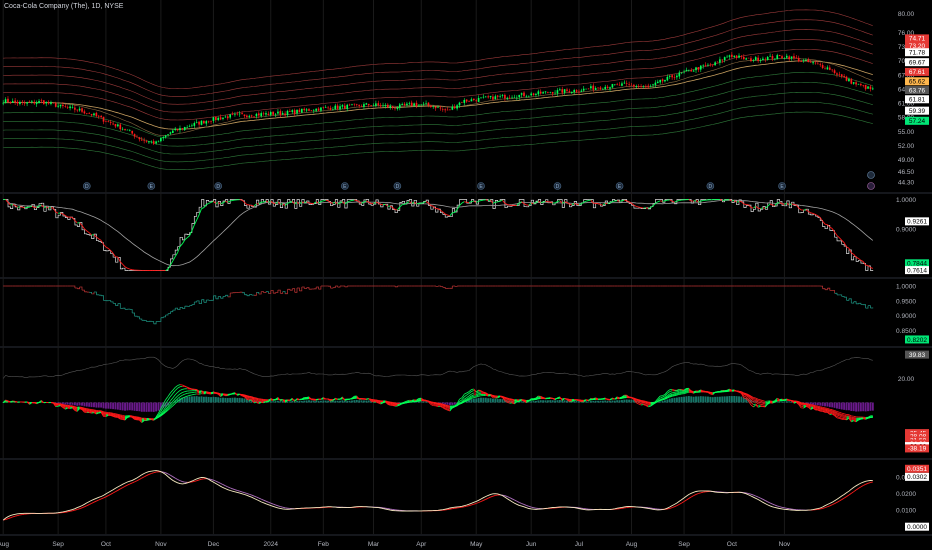 The image size is (932, 550). Describe the element at coordinates (917, 469) in the screenshot. I see `price-tag-text: 0.0351` at that location.